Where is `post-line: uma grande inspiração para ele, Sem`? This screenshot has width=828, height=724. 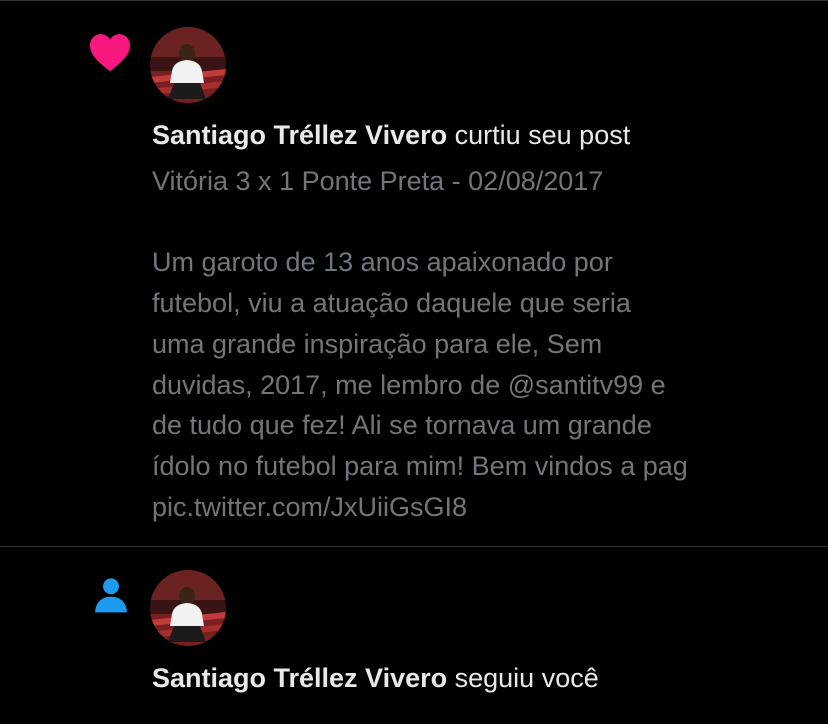 post-line: uma grande inspiração para ele, Sem is located at coordinates (377, 343).